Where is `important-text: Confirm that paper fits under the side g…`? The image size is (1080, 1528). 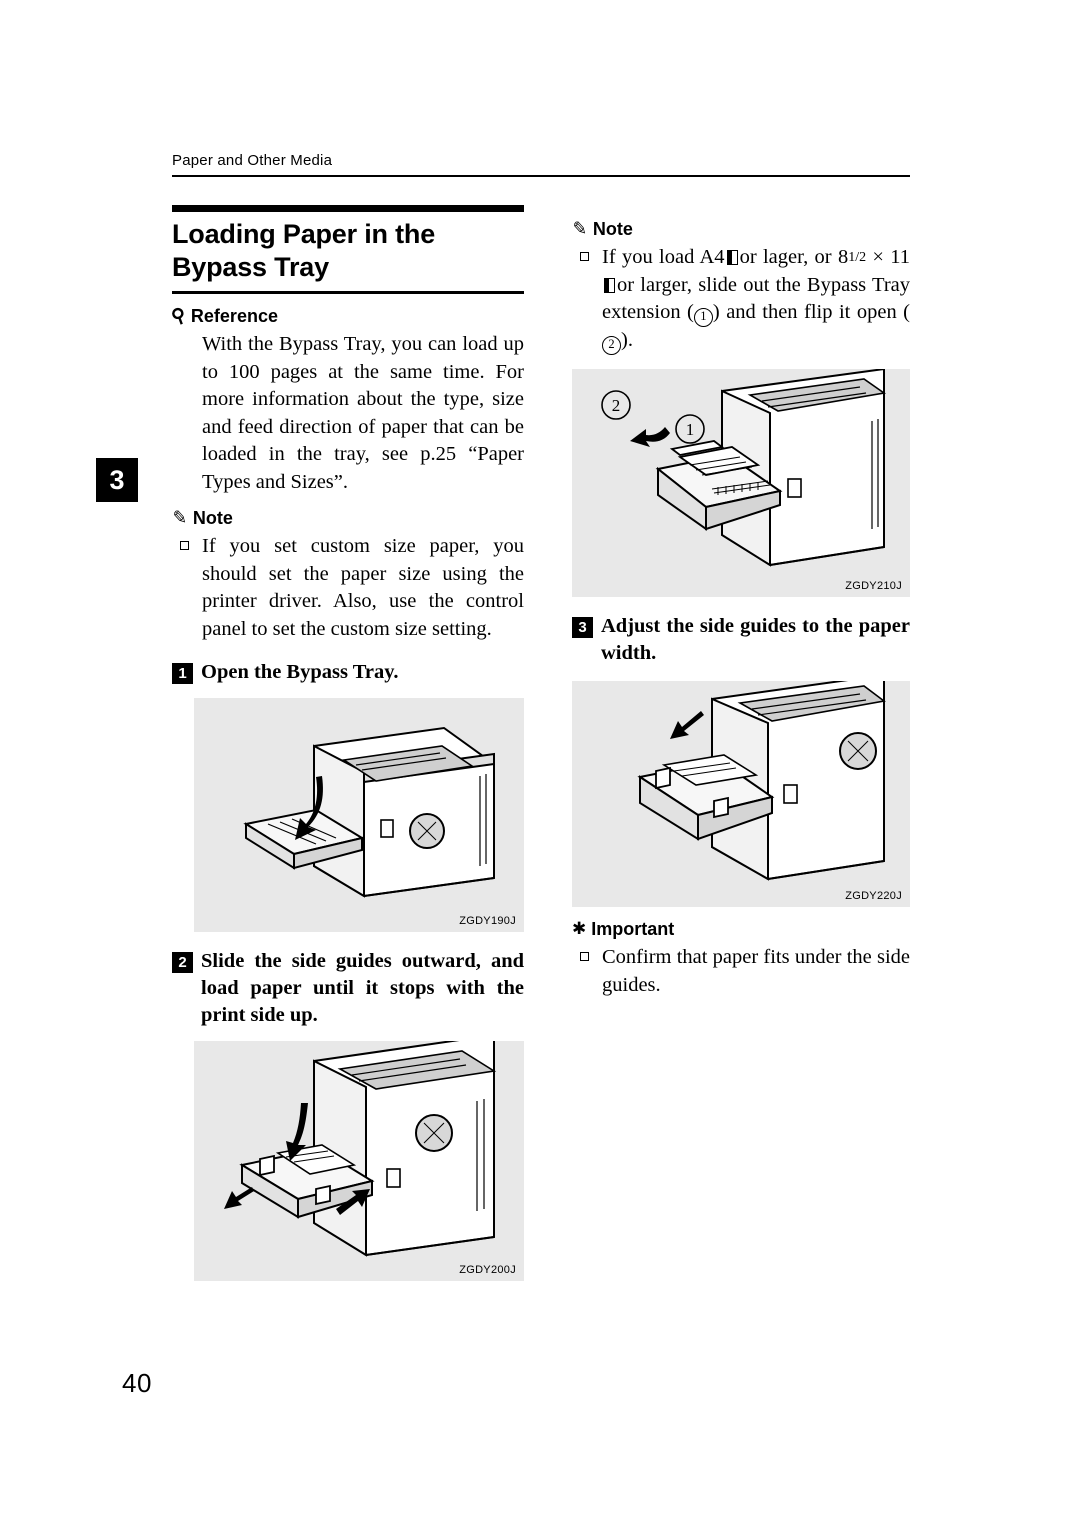
important-text: Confirm that paper fits under the side g… is located at coordinates (756, 971).